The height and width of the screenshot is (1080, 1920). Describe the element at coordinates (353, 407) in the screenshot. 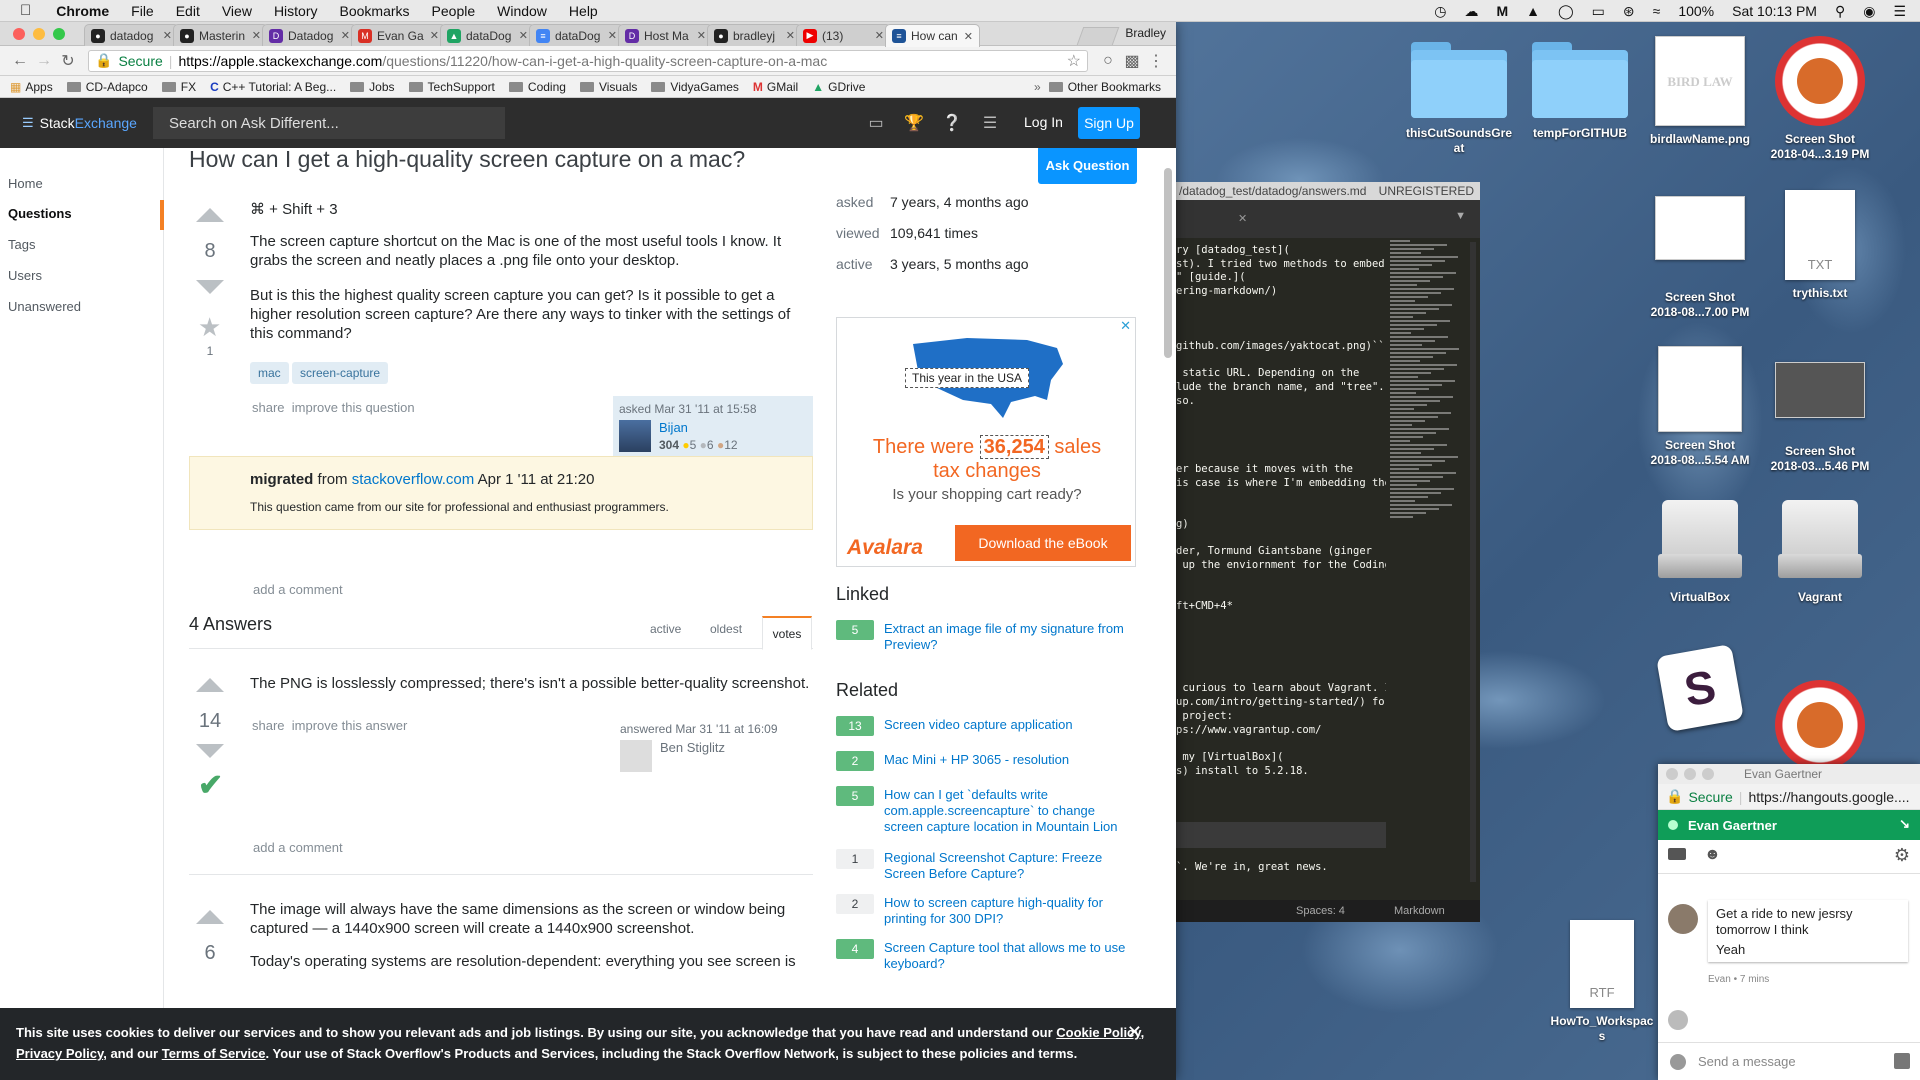

I see `improve-question-link: improve this question` at that location.